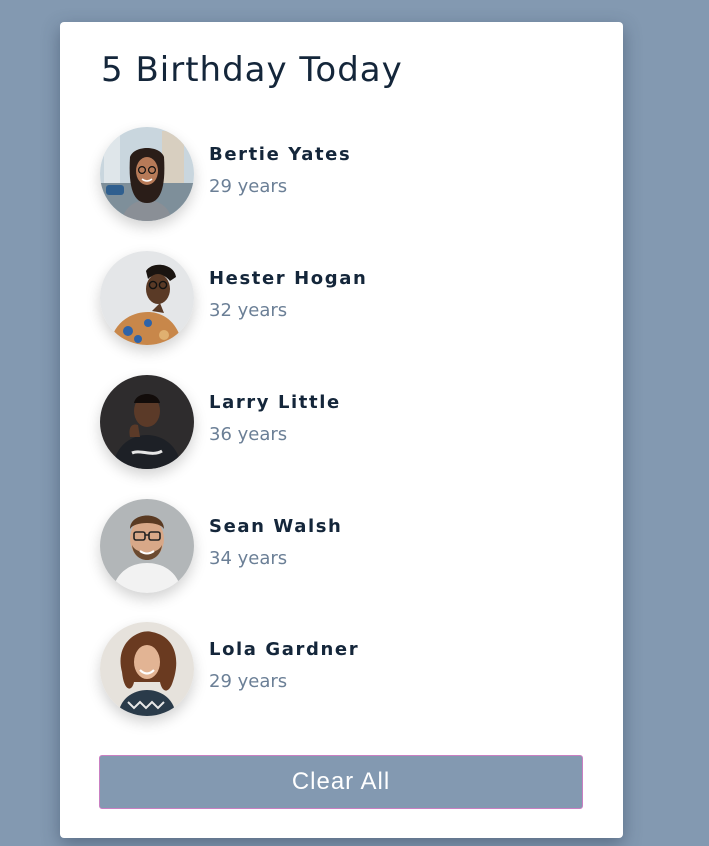 Image resolution: width=709 pixels, height=846 pixels. Describe the element at coordinates (340, 175) in the screenshot. I see `list-item: Bertie Yates 29 years` at that location.